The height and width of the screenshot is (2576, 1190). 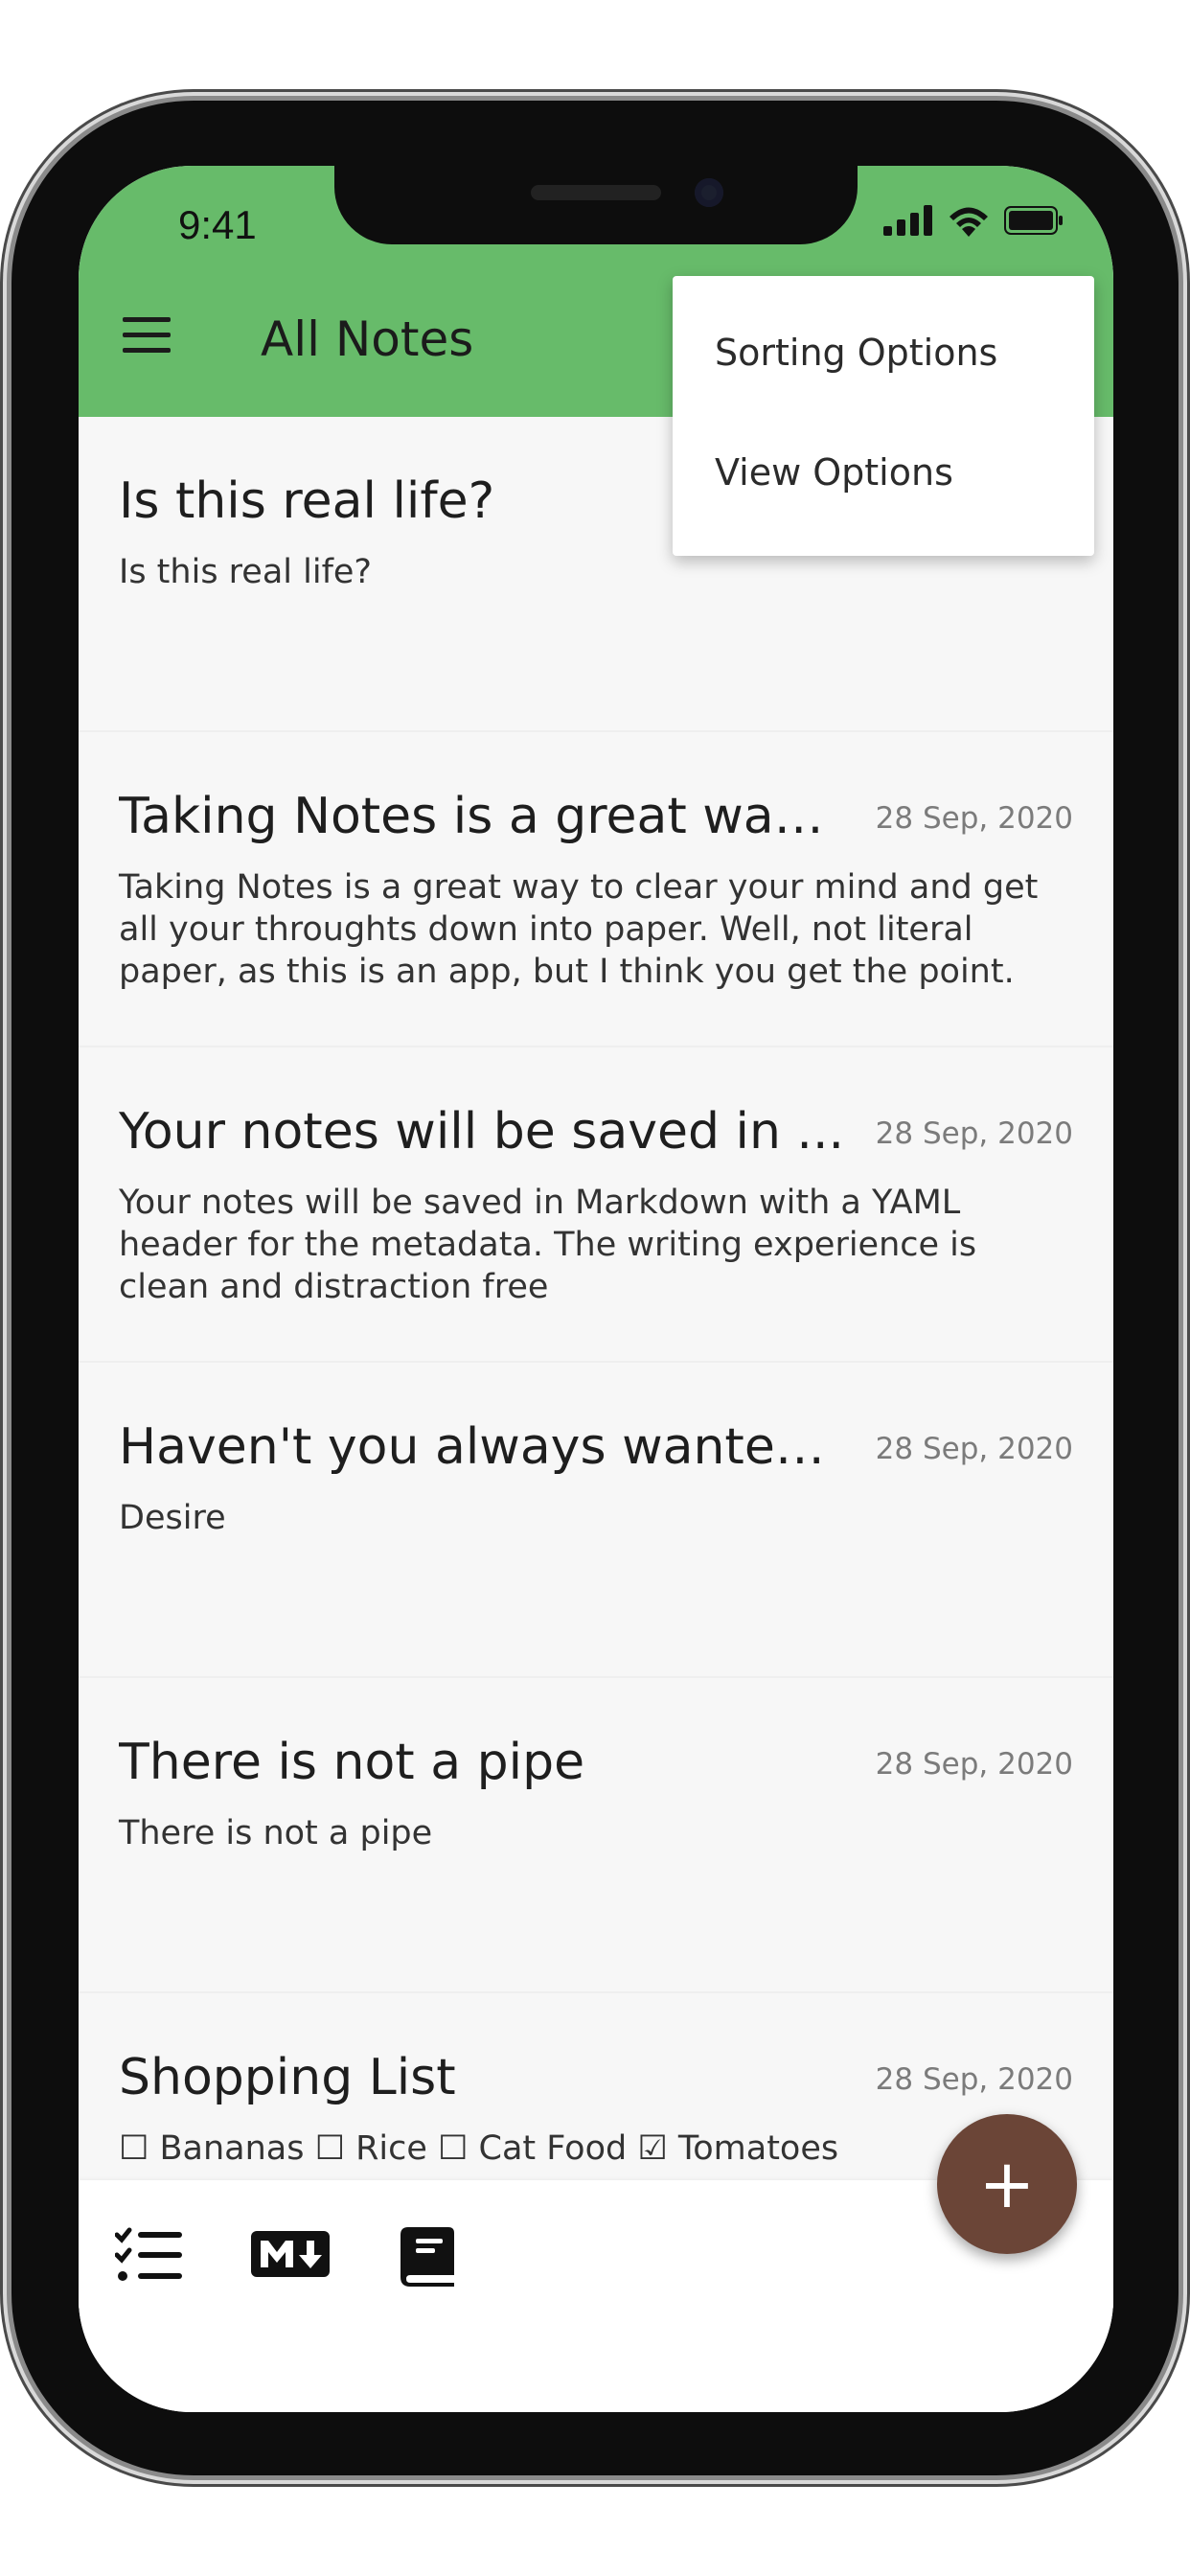 What do you see at coordinates (367, 339) in the screenshot?
I see `page-title: All Notes` at bounding box center [367, 339].